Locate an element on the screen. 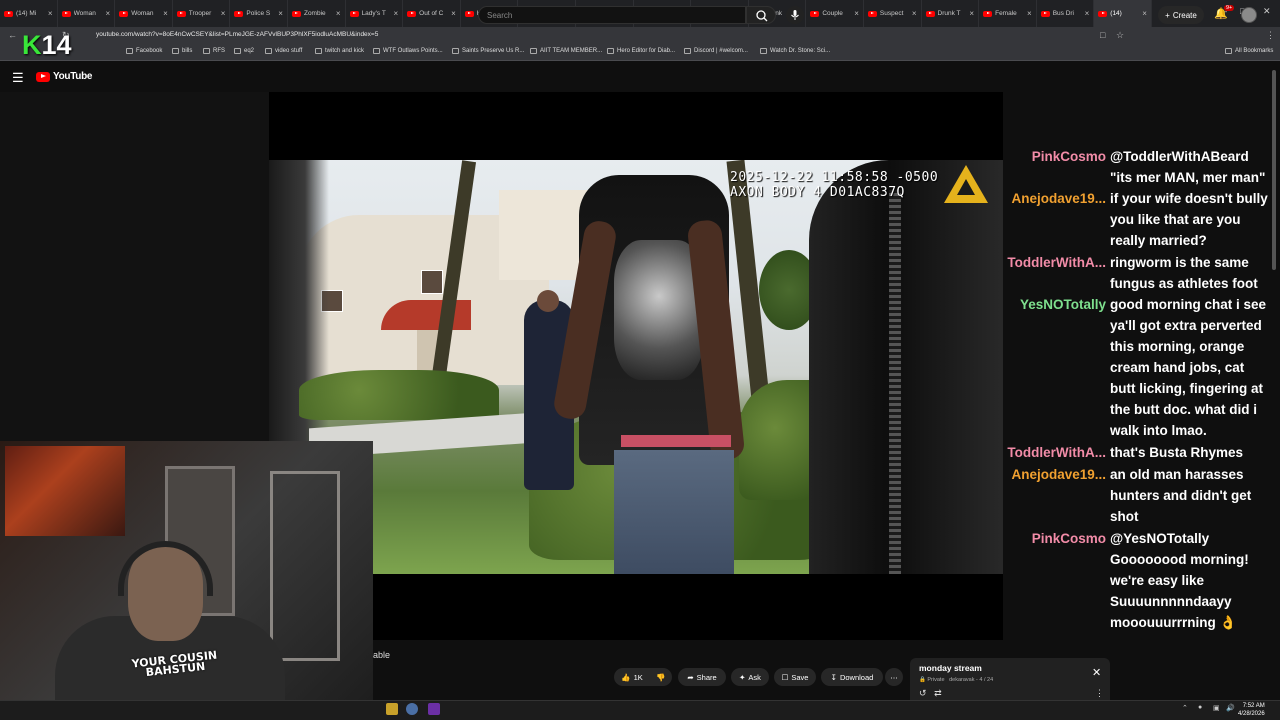  tray-chevron-icon: ⌃ is located at coordinates (1185, 708).